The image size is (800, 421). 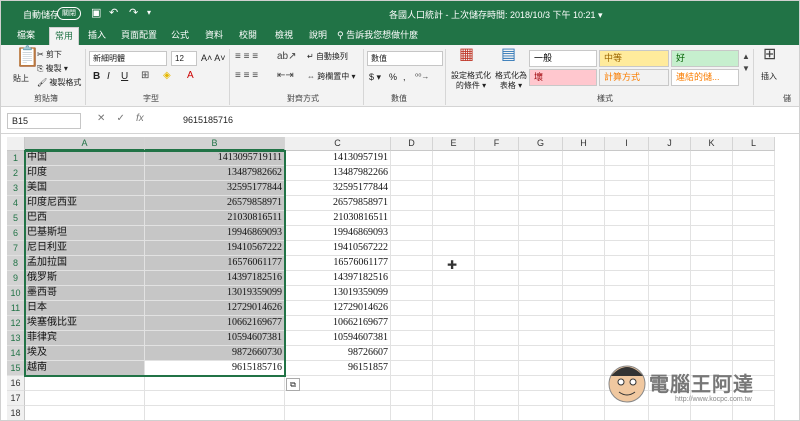 What do you see at coordinates (215, 278) in the screenshot?
I see `cell-b9: 14397182516` at bounding box center [215, 278].